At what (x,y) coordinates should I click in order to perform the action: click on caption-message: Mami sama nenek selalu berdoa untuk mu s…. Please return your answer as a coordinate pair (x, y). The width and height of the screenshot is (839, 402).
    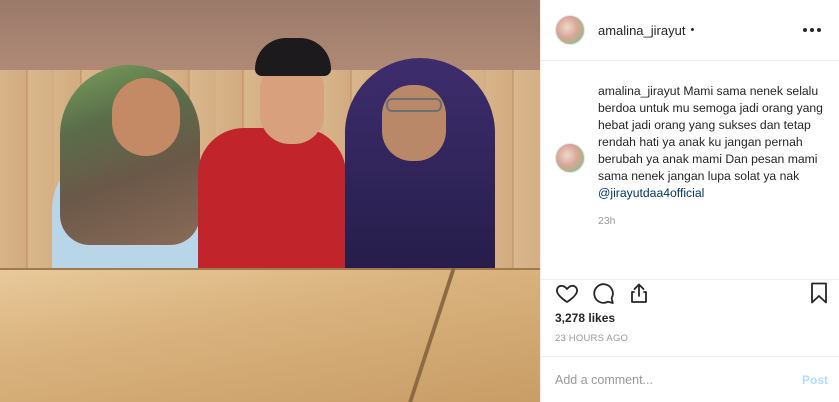
    Looking at the image, I should click on (710, 133).